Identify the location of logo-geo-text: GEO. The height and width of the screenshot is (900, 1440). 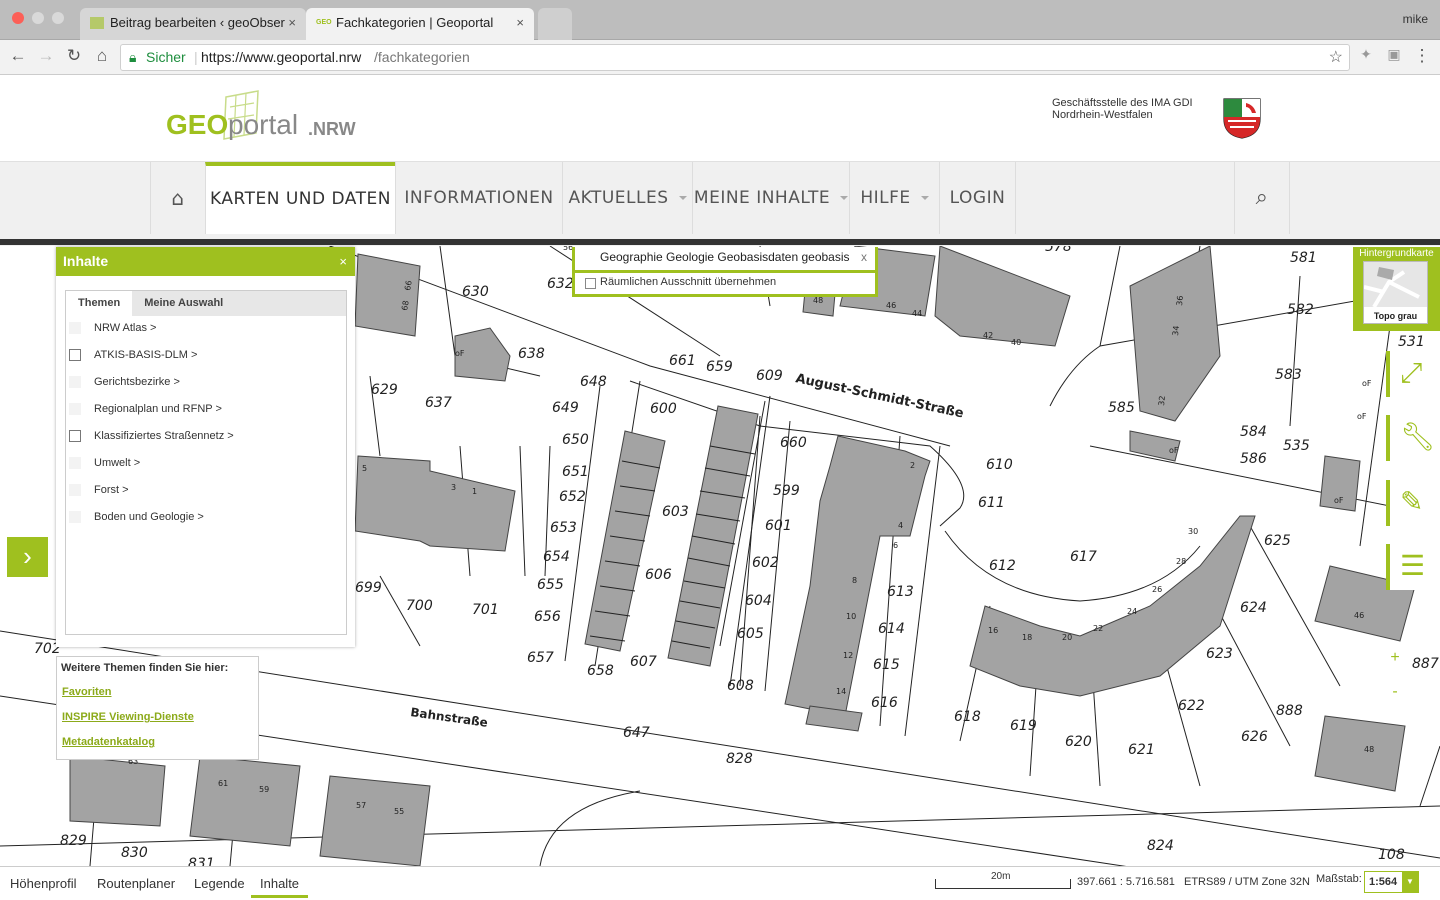
(197, 124).